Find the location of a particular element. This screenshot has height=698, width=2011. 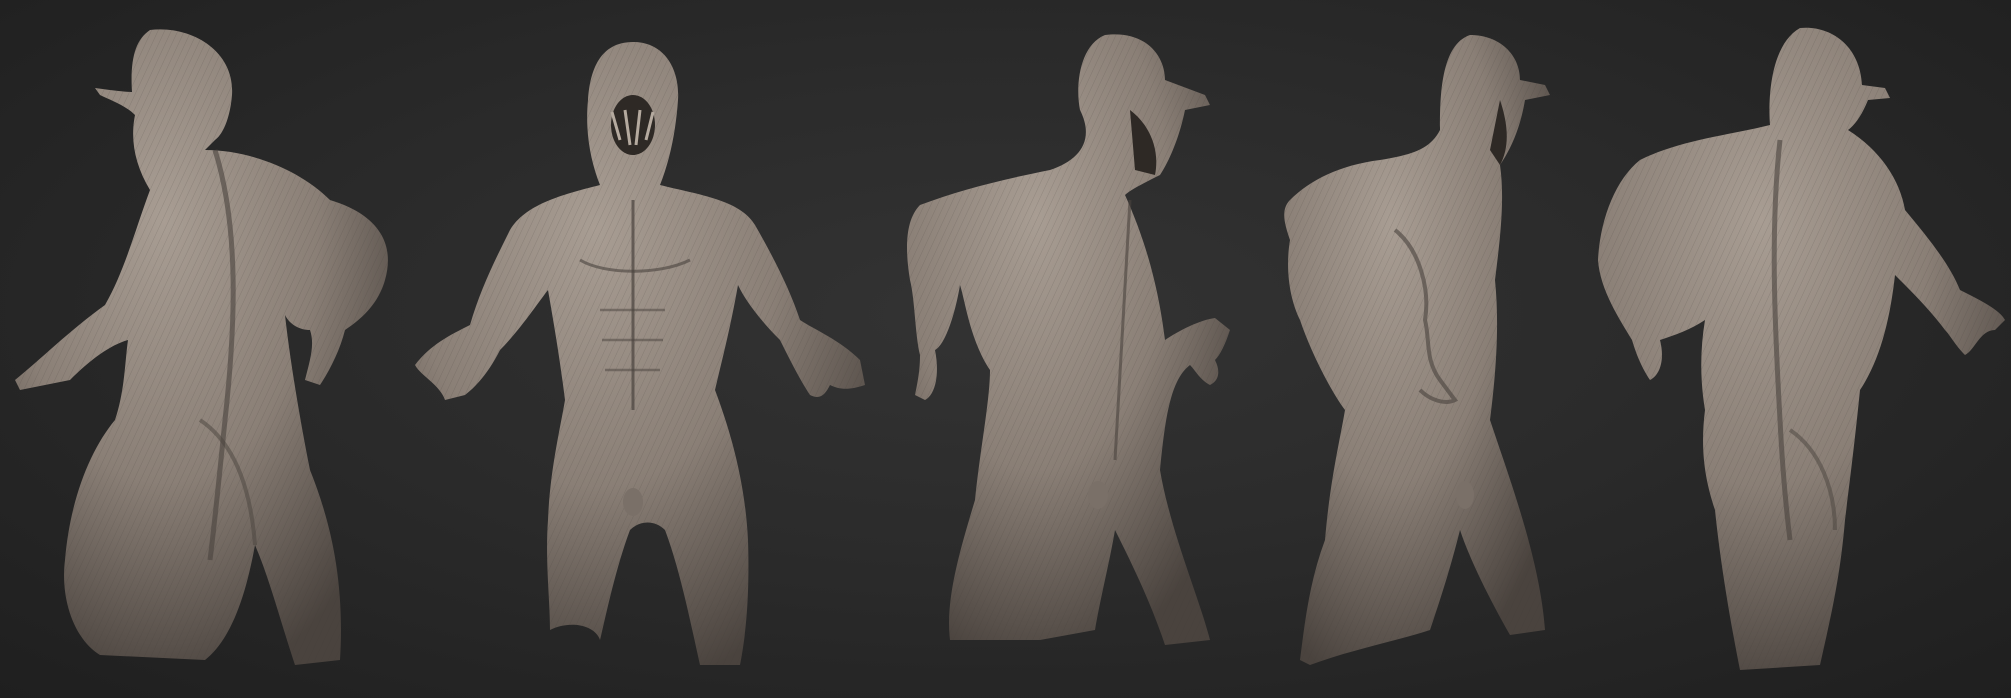

sculpt-view-right-profile is located at coordinates (1417, 350).